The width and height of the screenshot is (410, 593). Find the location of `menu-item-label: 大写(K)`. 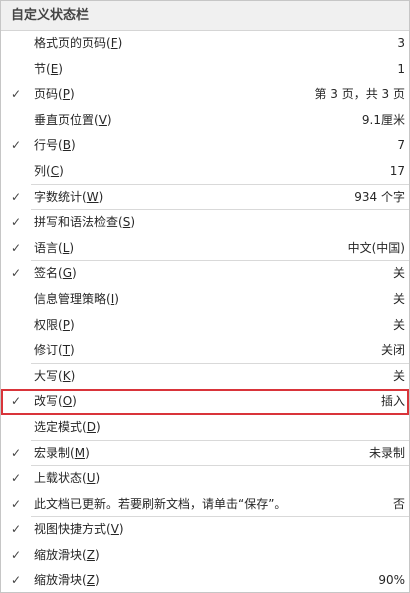

menu-item-label: 大写(K) is located at coordinates (54, 377).